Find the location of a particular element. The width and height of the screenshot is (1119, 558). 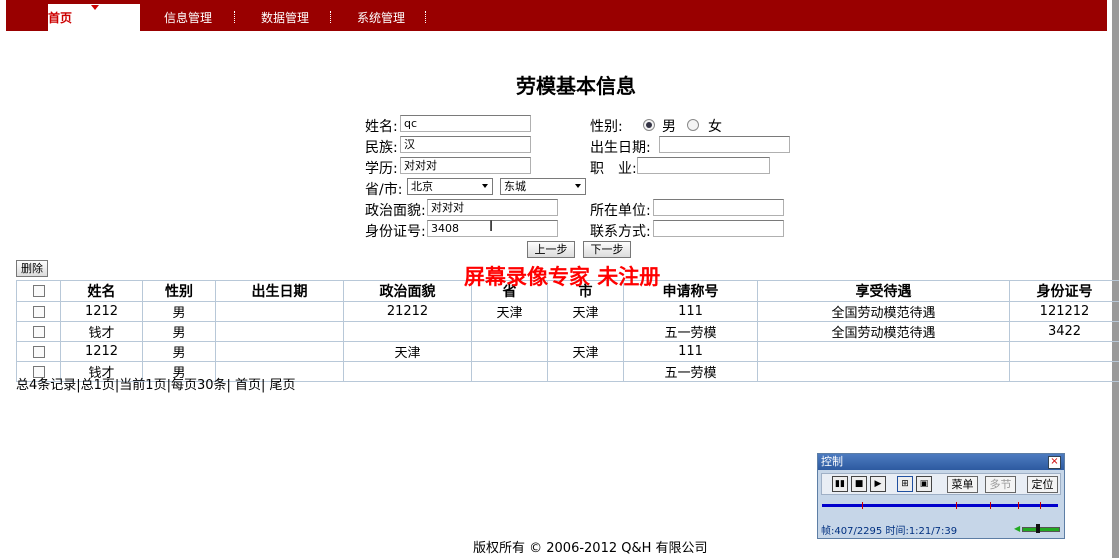

pagination-bar: 总4条记录|总1页|当前1页|每页30条| 首页| 尾页 is located at coordinates (156, 383).